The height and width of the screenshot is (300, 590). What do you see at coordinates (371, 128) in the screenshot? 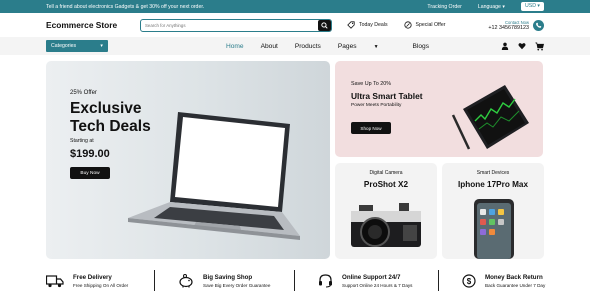
I see `shop-now-button: Shop Now` at bounding box center [371, 128].